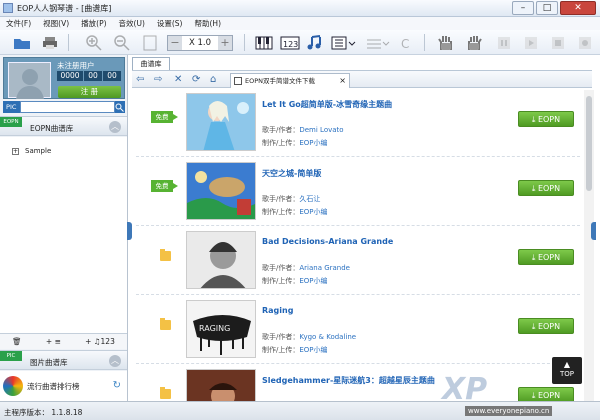 The height and width of the screenshot is (420, 600). Describe the element at coordinates (200, 43) in the screenshot. I see `zoom-value: X 1.0` at that location.